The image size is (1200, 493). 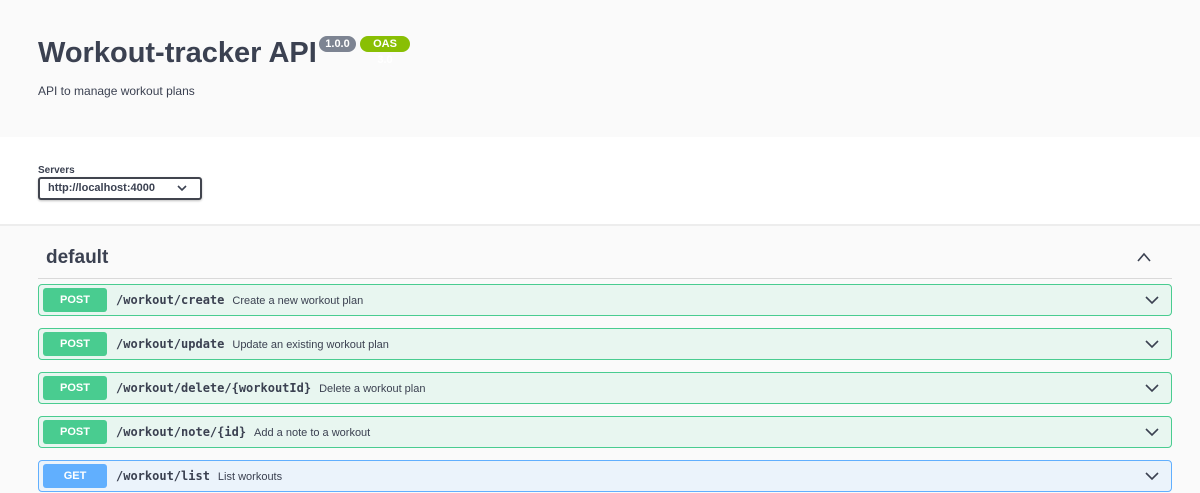 What do you see at coordinates (170, 344) in the screenshot?
I see `operation-path-text: /workout/update` at bounding box center [170, 344].